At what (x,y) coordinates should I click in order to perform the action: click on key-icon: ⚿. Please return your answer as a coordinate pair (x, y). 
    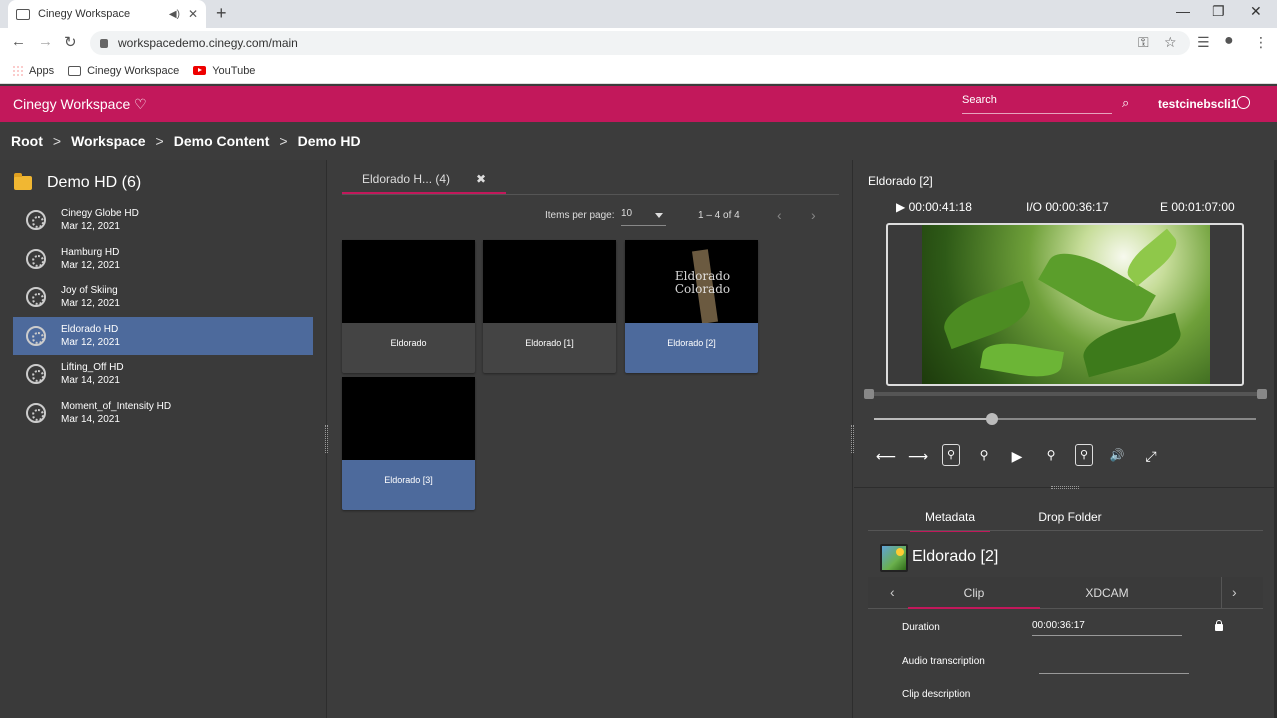
    Looking at the image, I should click on (1143, 42).